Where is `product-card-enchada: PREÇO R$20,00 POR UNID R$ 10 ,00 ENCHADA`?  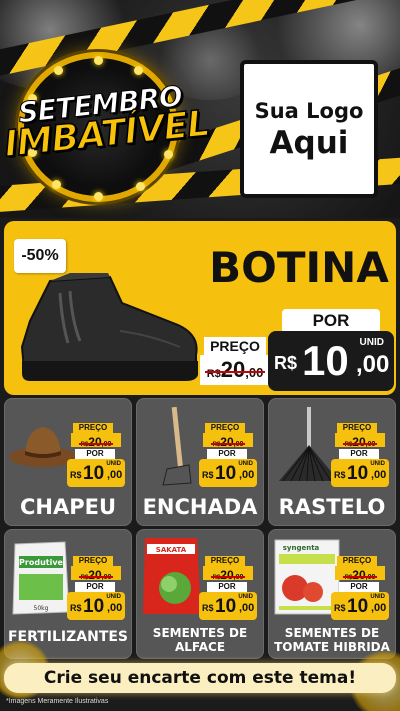 product-card-enchada: PREÇO R$20,00 POR UNID R$ 10 ,00 ENCHADA is located at coordinates (200, 462).